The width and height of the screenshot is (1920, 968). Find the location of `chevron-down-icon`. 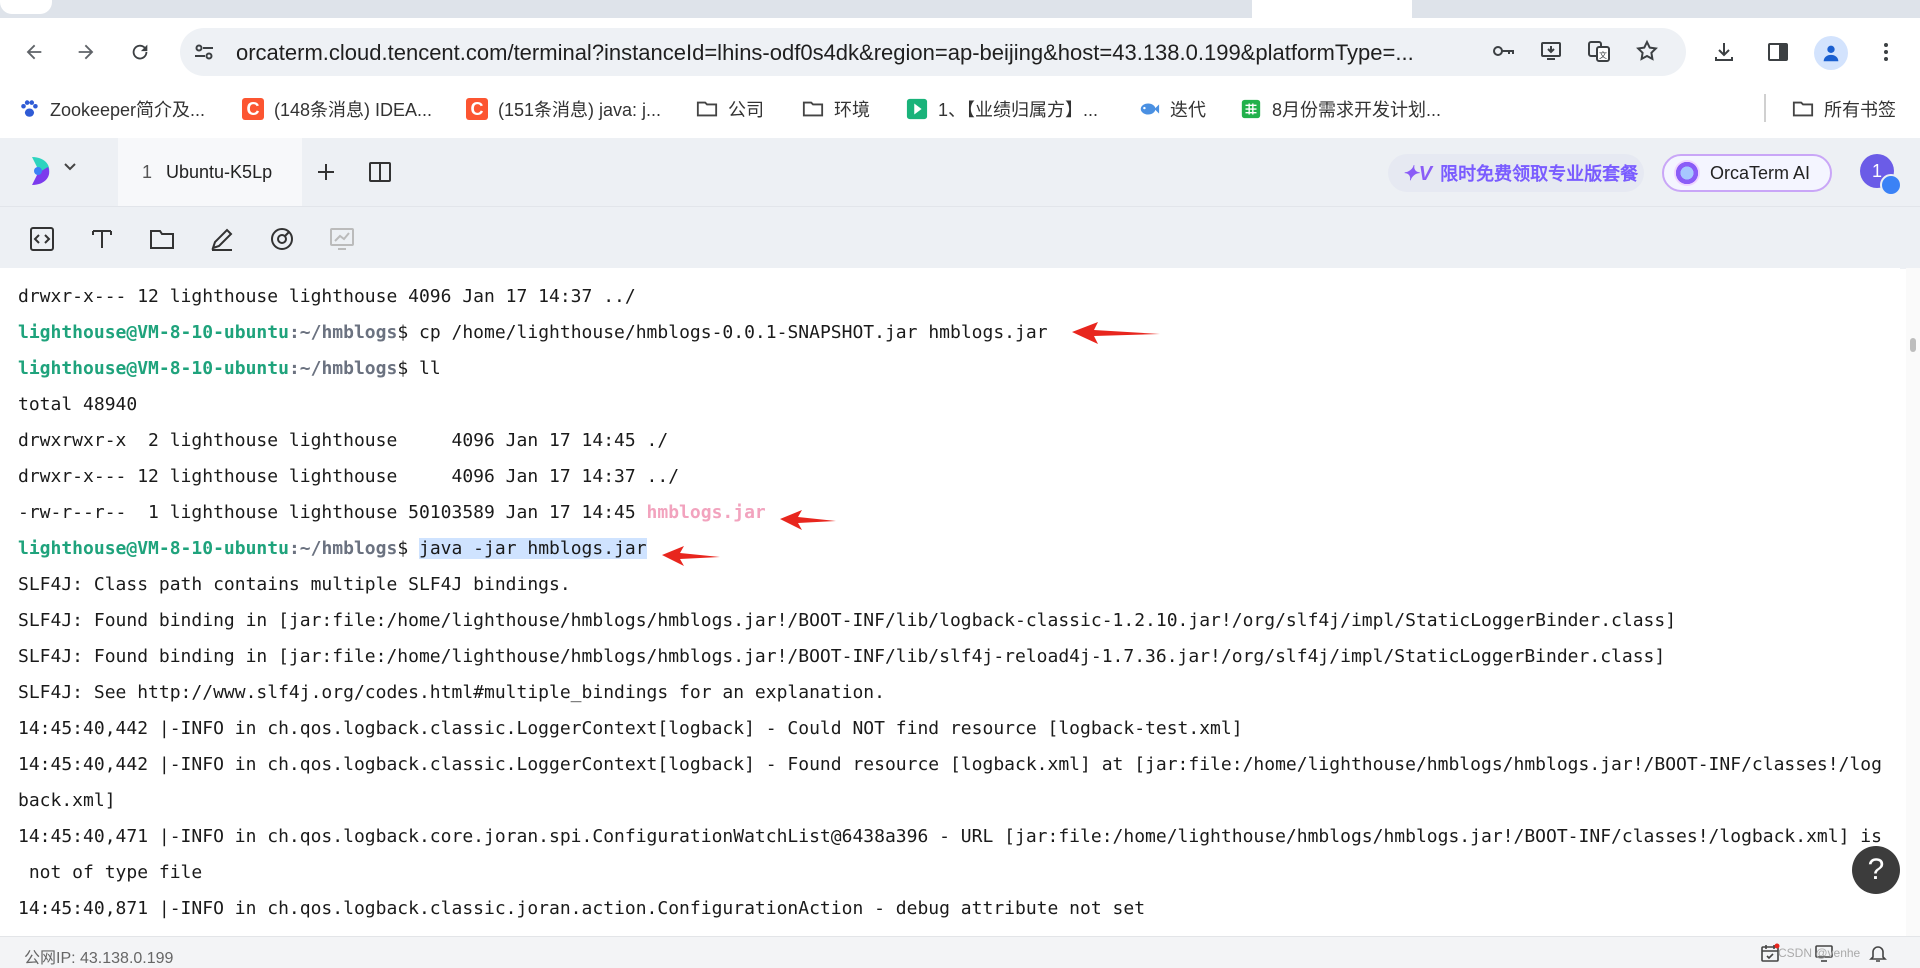

chevron-down-icon is located at coordinates (70, 168).